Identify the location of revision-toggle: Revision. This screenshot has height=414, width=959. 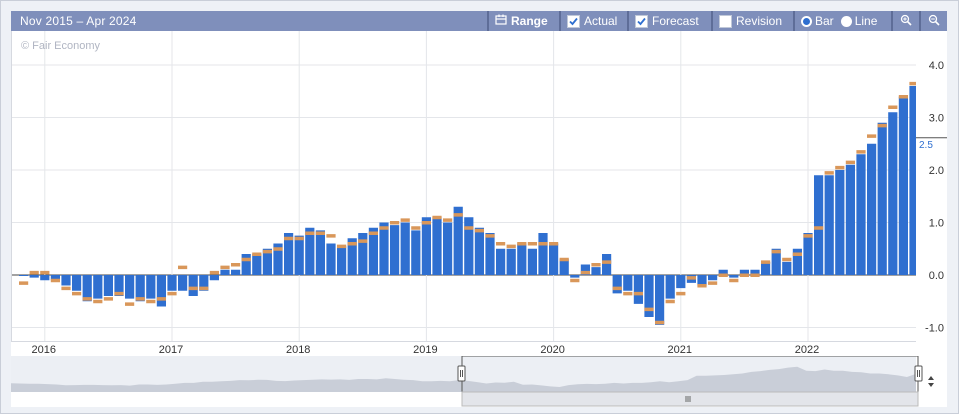
(751, 21).